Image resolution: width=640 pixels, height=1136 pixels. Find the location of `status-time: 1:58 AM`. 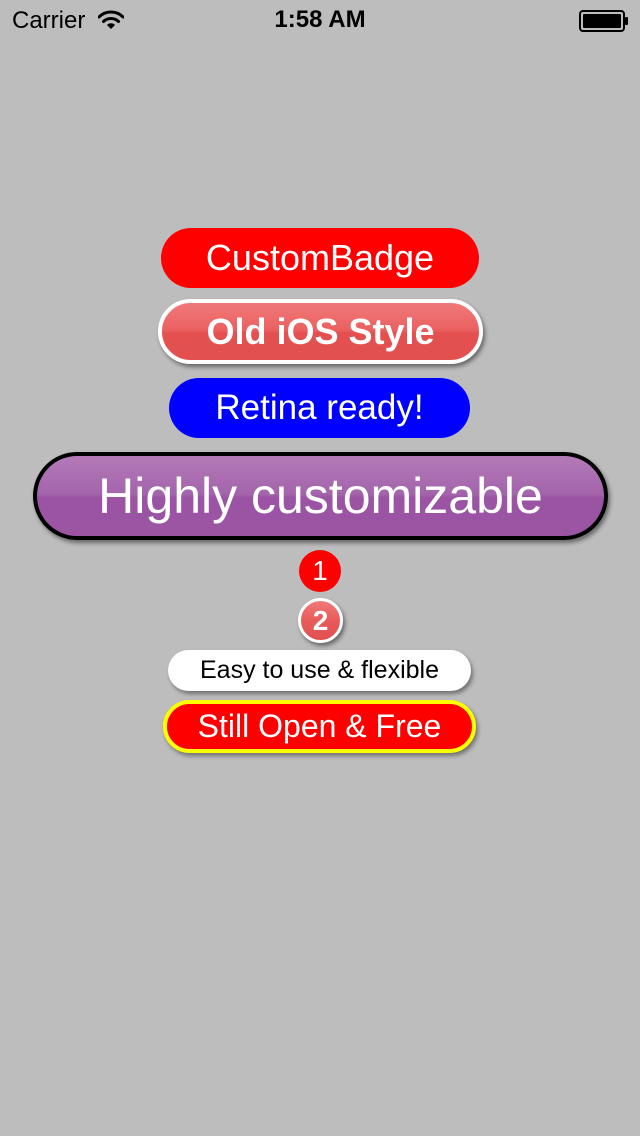

status-time: 1:58 AM is located at coordinates (320, 19).